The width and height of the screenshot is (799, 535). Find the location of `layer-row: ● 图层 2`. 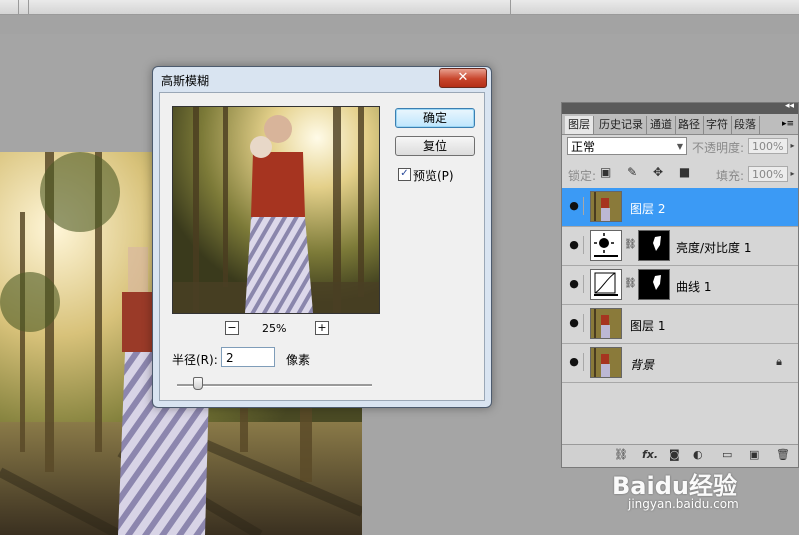

layer-row: ● 图层 2 is located at coordinates (680, 207).